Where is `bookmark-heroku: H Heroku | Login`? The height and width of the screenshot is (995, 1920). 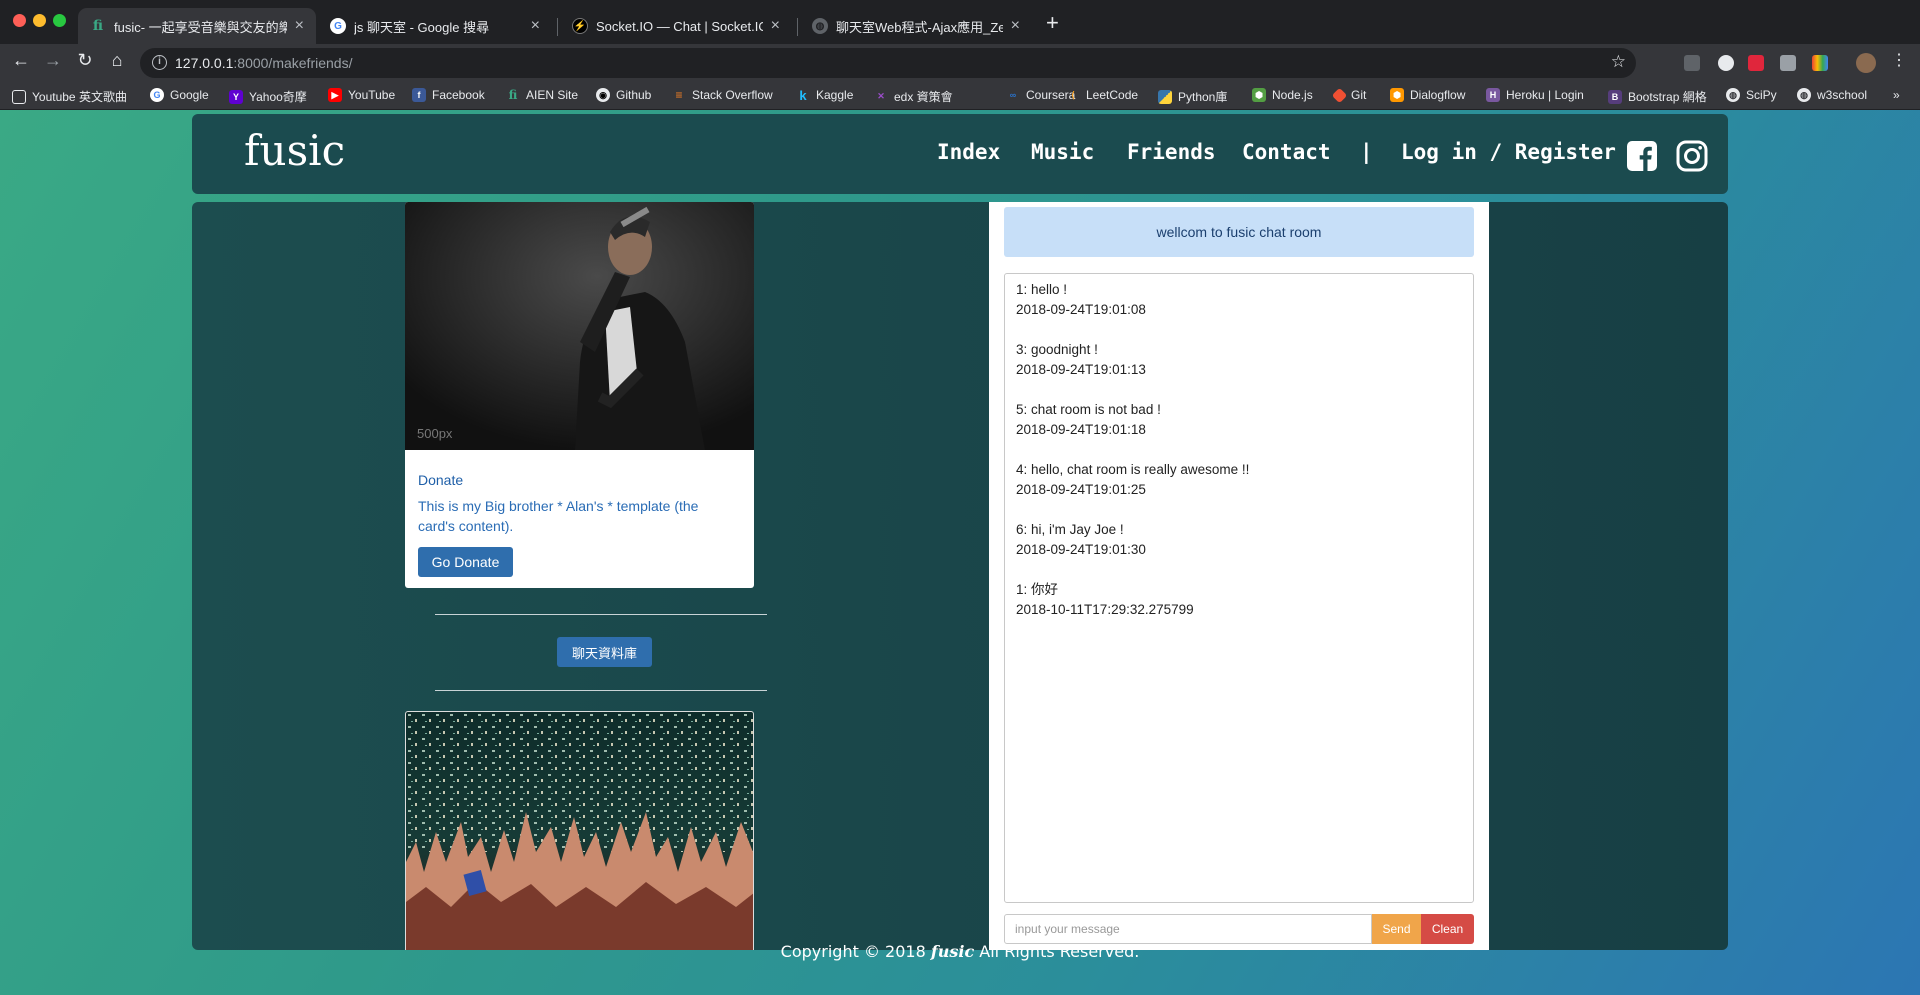
bookmark-heroku: H Heroku | Login is located at coordinates (1535, 95).